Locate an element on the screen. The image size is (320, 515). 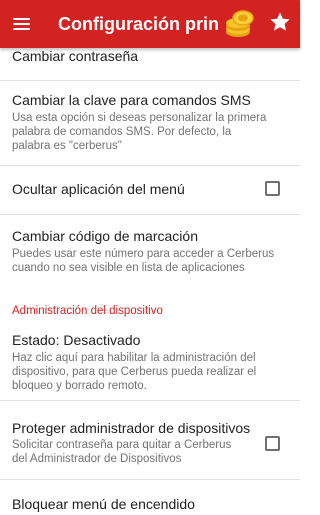
item-subtitle: palabra de comandos SMS. Por defecto, la is located at coordinates (122, 132).